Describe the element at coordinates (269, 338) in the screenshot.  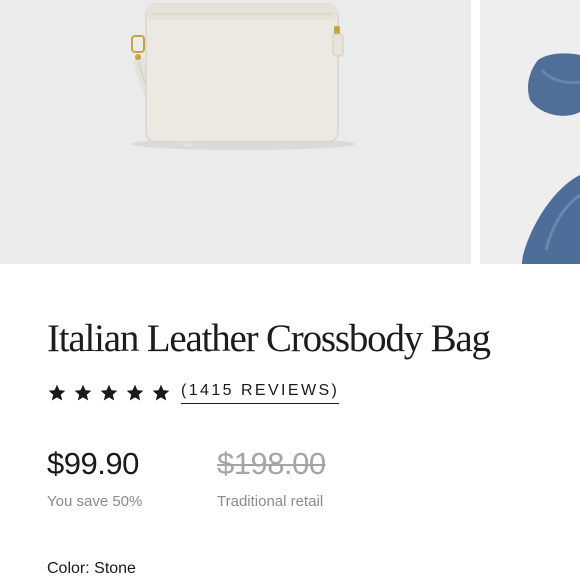
I see `product-title: Italian Leather Crossbody Bag` at that location.